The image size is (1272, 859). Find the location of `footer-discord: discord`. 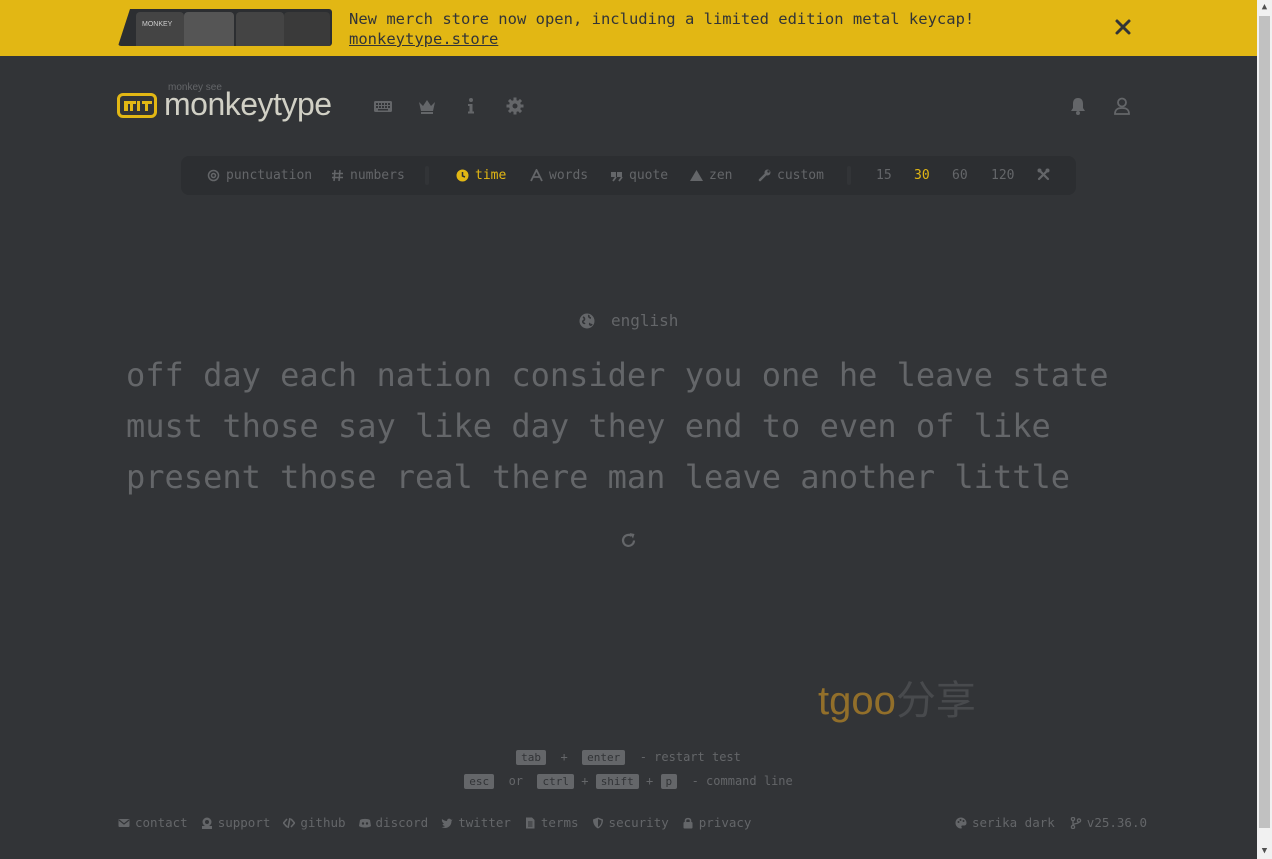

footer-discord: discord is located at coordinates (393, 822).